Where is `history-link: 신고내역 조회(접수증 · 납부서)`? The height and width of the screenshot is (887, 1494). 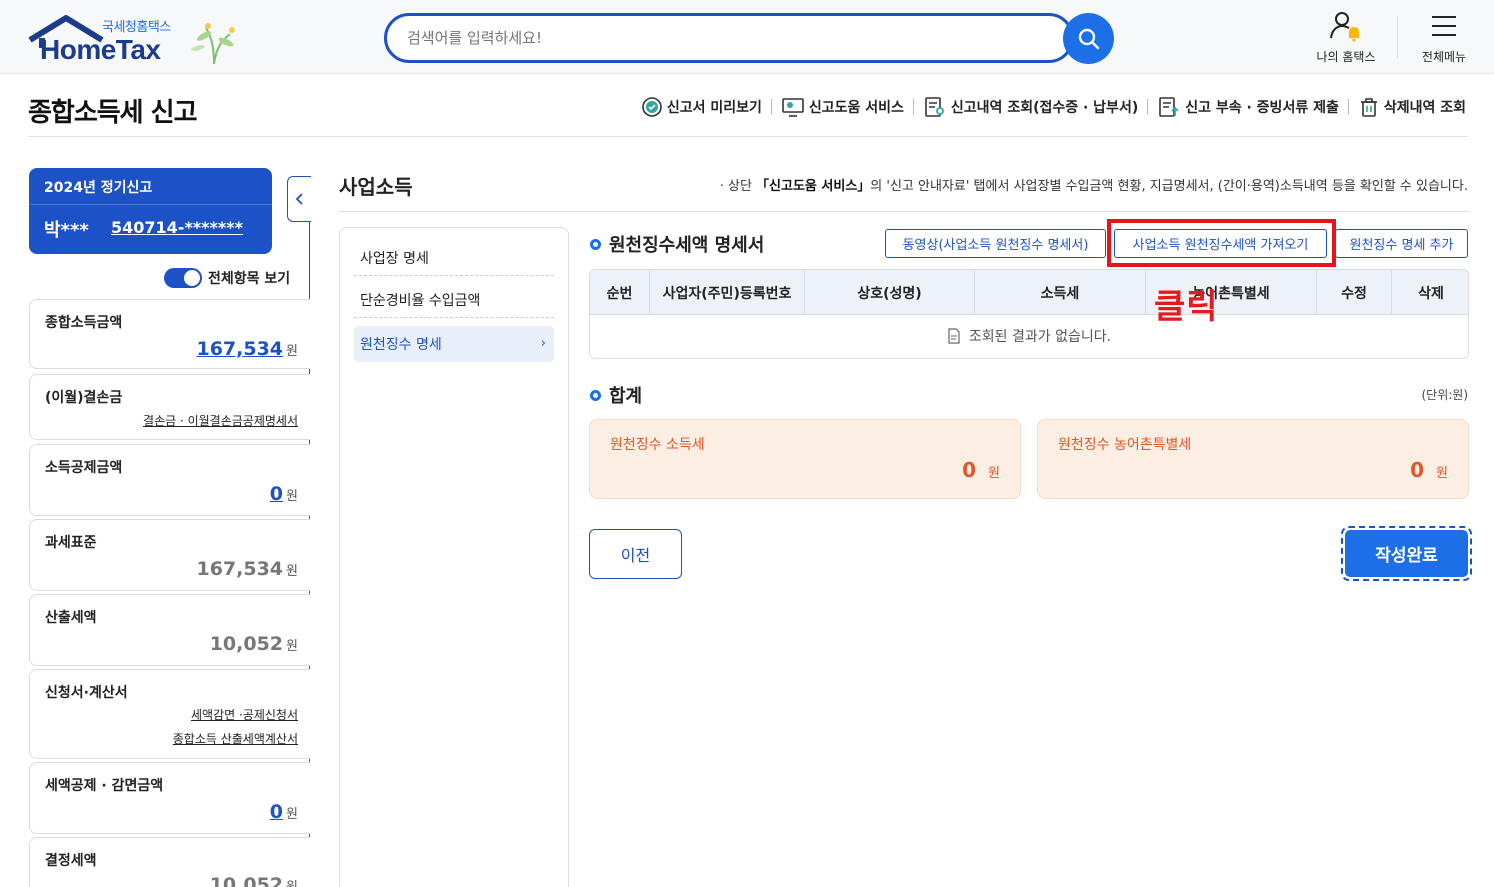
history-link: 신고내역 조회(접수증 · 납부서) is located at coordinates (1030, 107).